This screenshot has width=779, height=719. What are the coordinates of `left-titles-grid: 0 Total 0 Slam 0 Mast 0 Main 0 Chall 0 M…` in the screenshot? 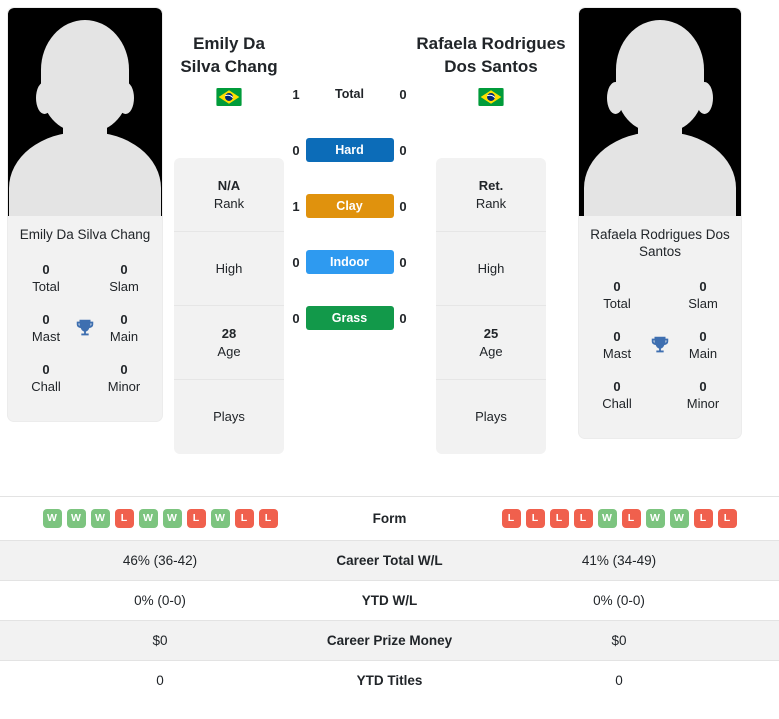 It's located at (85, 338).